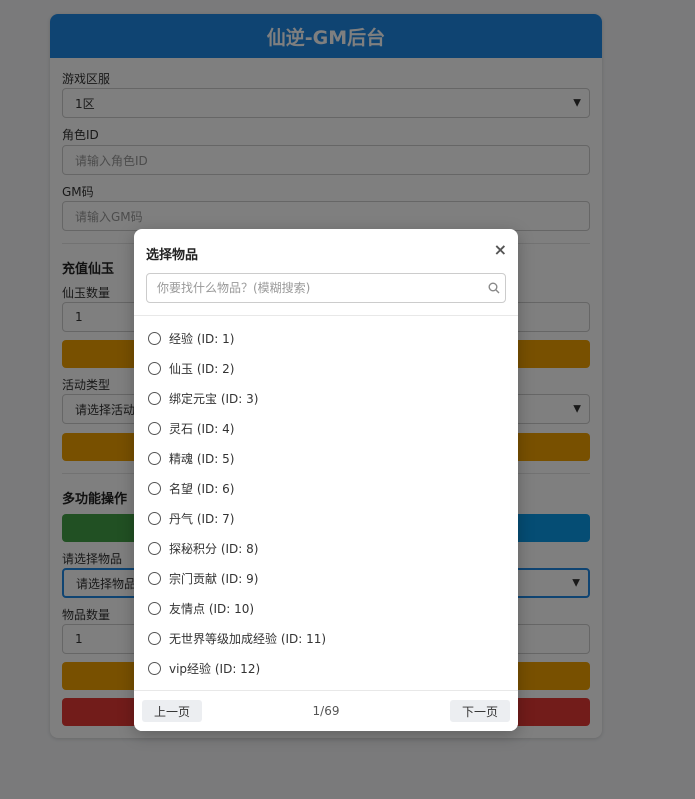 The image size is (695, 799). What do you see at coordinates (326, 458) in the screenshot?
I see `list-item: 精魂 (ID: 5)` at bounding box center [326, 458].